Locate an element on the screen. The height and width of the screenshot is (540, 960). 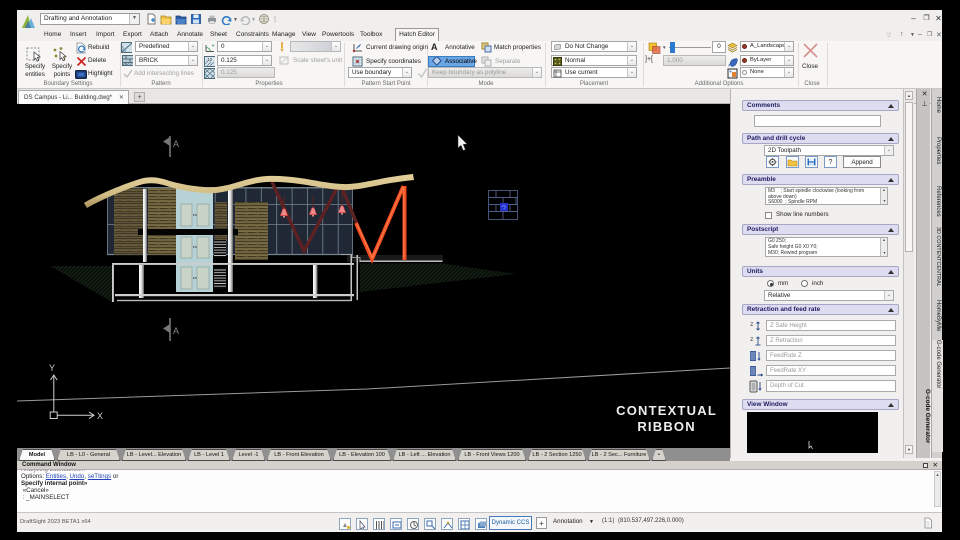
svg-text: X is located at coordinates (100, 416).